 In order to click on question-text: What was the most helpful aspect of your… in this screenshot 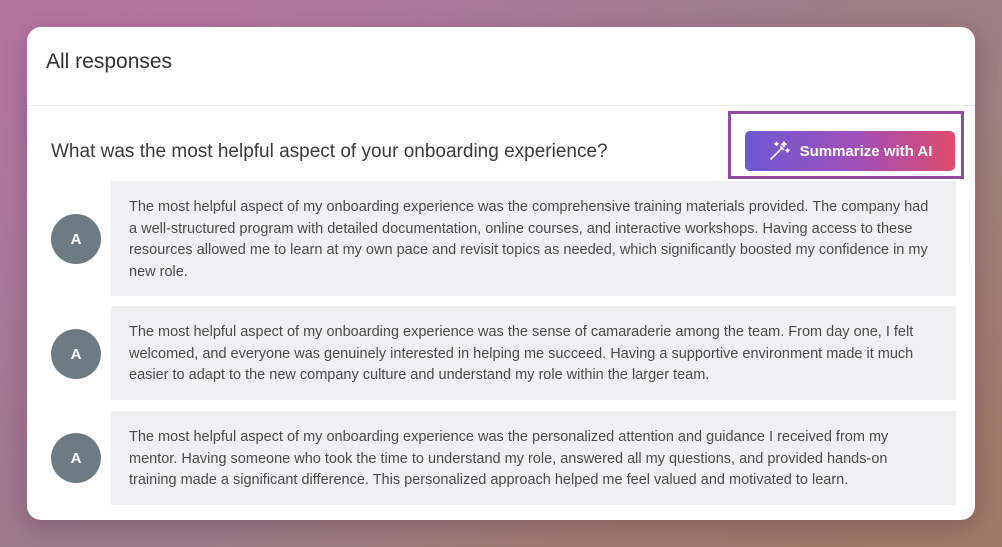, I will do `click(329, 151)`.